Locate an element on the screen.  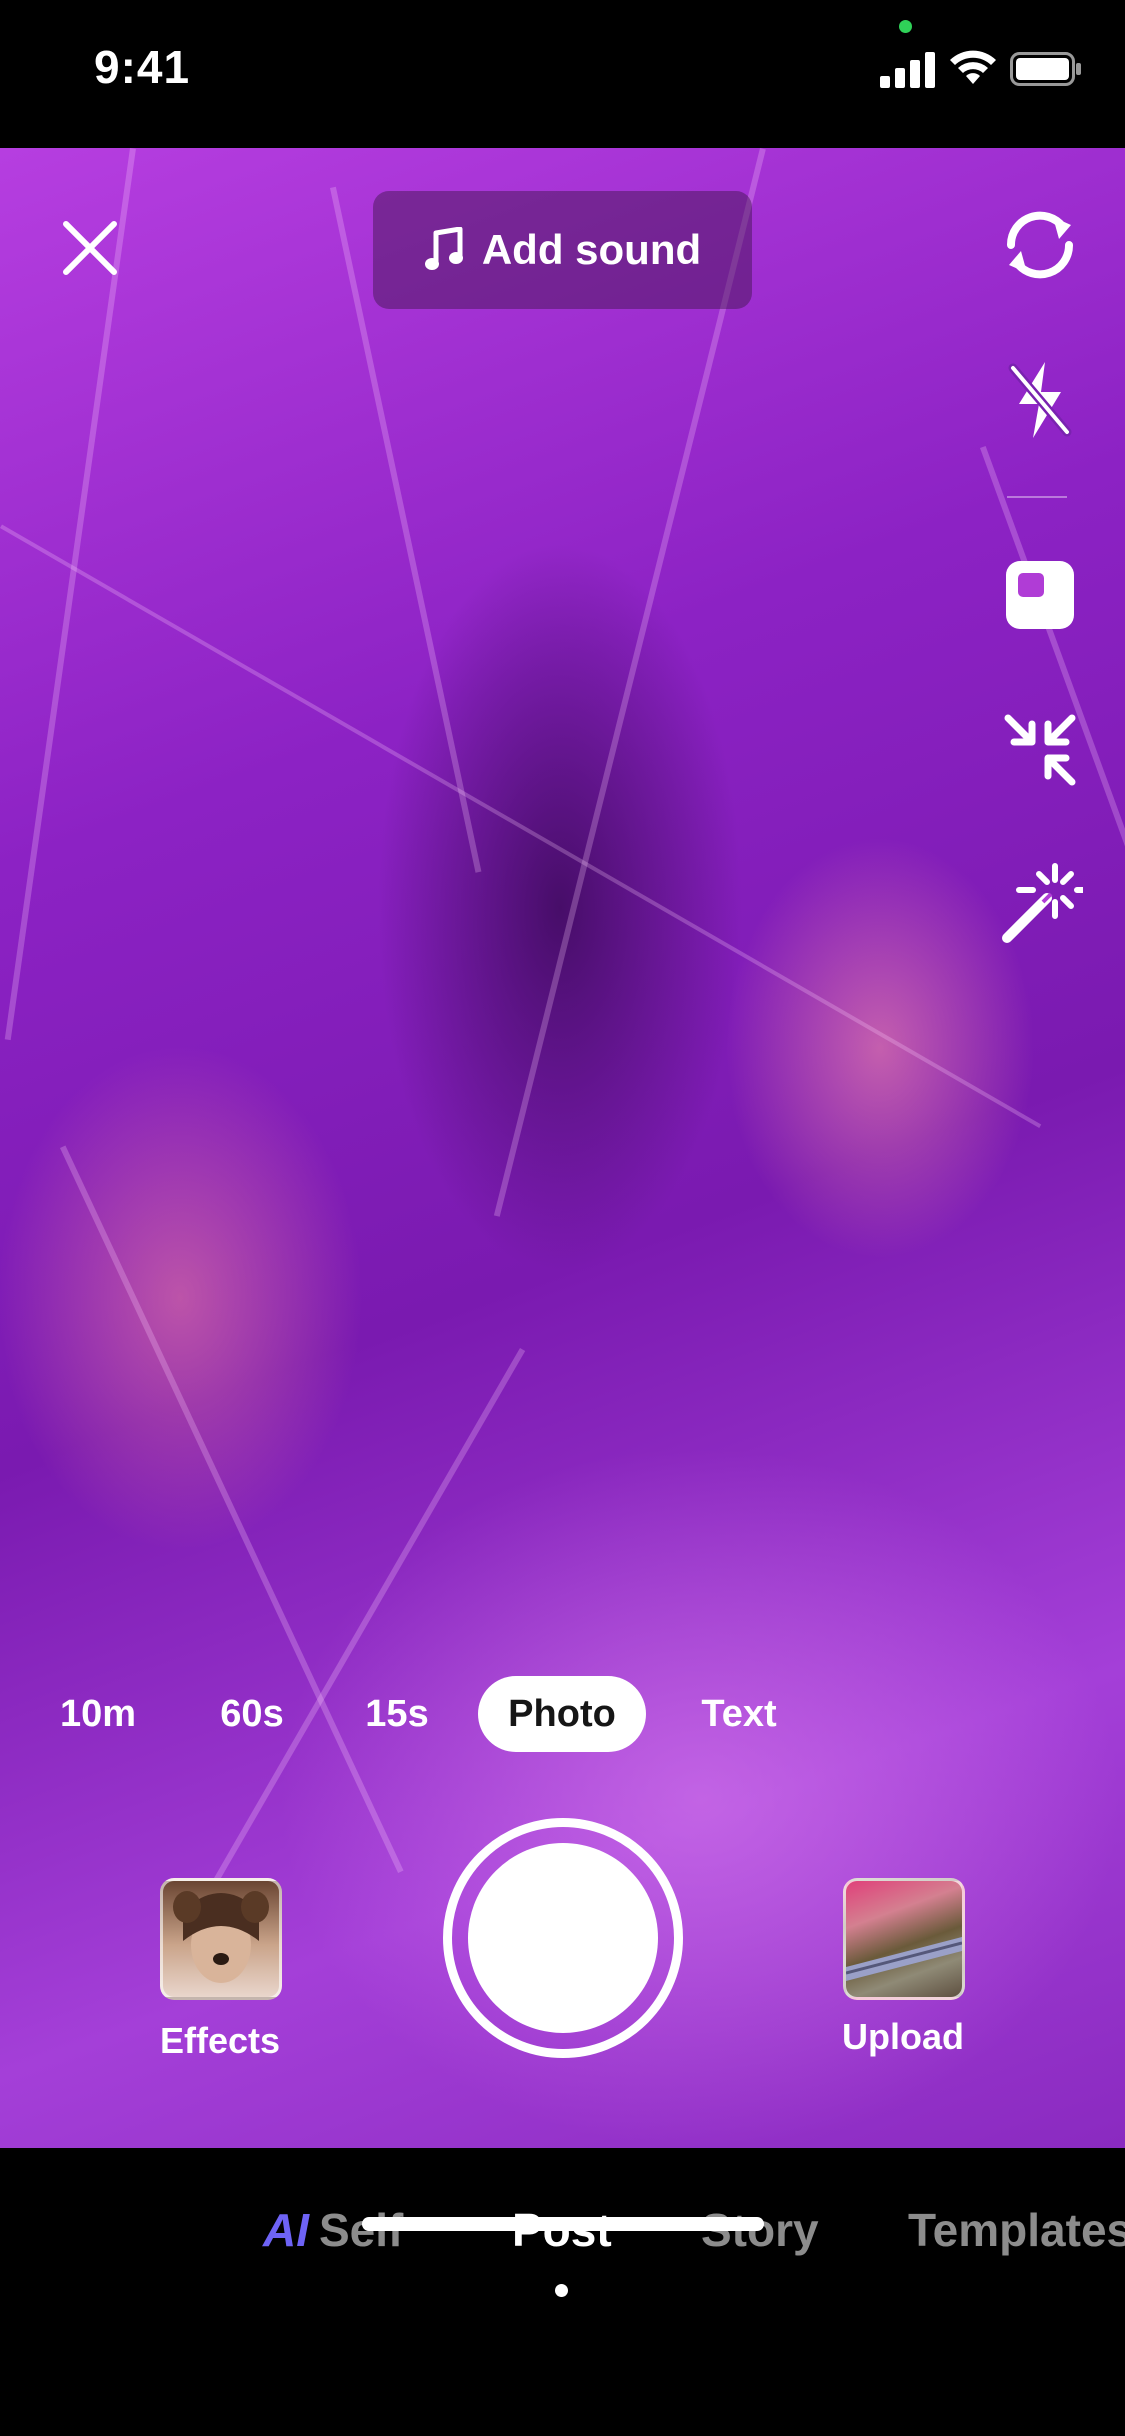
enhance-wand-icon is located at coordinates (1042, 903).